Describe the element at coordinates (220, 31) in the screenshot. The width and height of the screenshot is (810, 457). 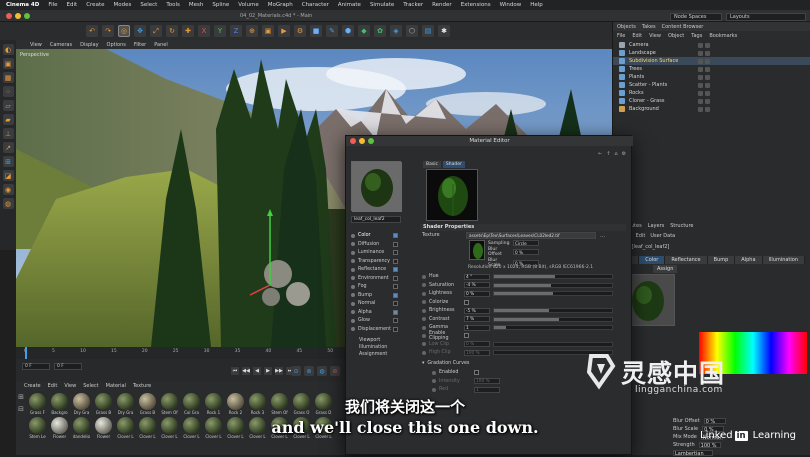
I see `axis-y-icon: Y` at that location.